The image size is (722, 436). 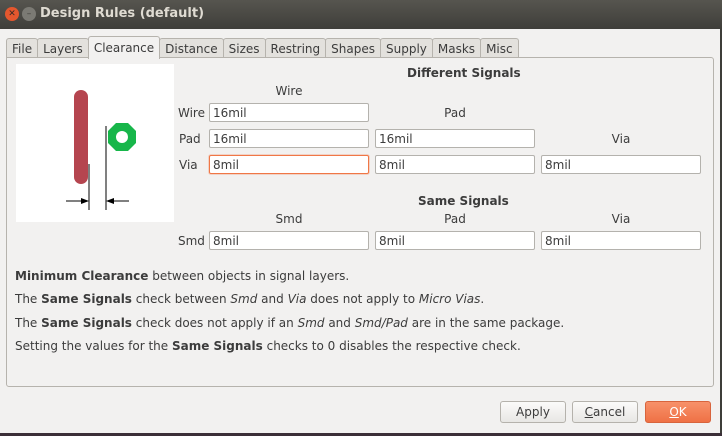 What do you see at coordinates (621, 139) in the screenshot?
I see `col-header-via: Via` at bounding box center [621, 139].